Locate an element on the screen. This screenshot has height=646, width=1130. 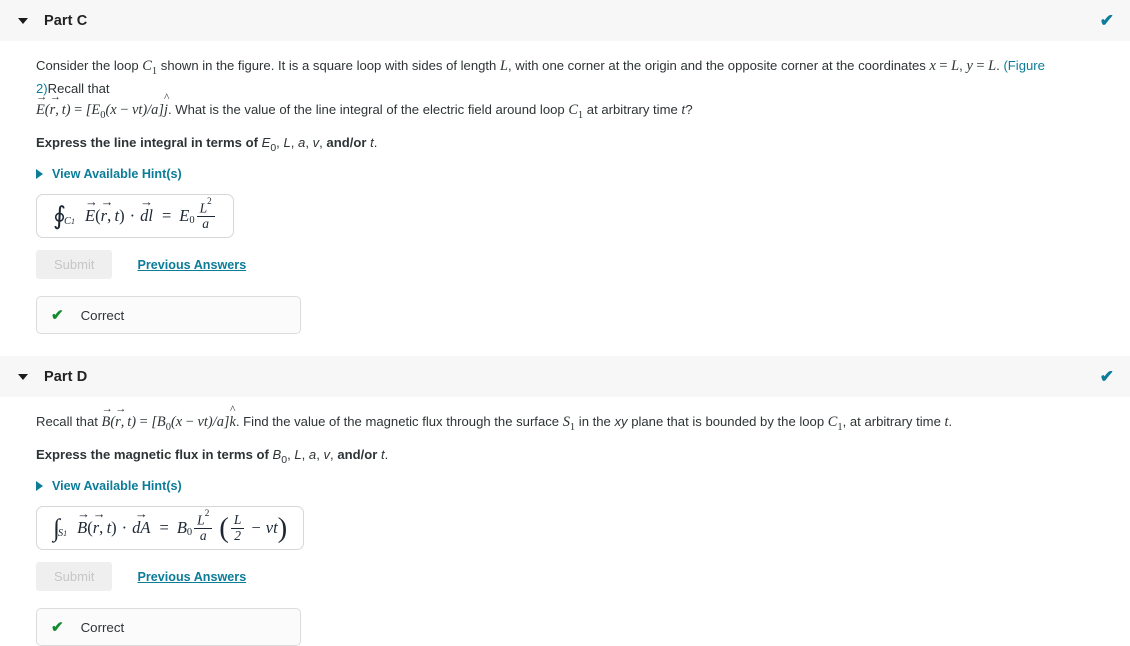
express-variables: E0, L, a, v, is located at coordinates (292, 144).